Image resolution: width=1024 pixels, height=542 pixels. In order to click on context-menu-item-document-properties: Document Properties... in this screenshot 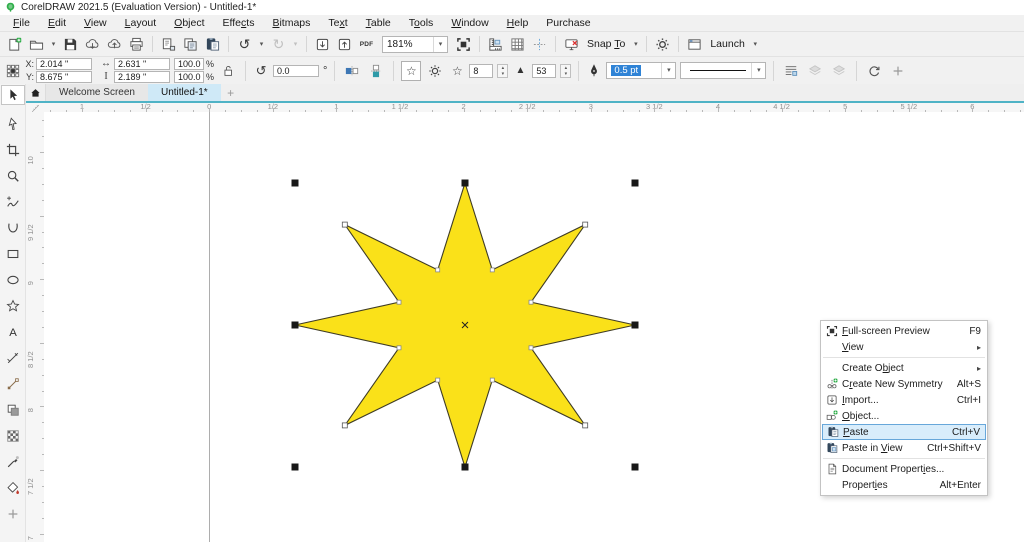, I will do `click(904, 469)`.